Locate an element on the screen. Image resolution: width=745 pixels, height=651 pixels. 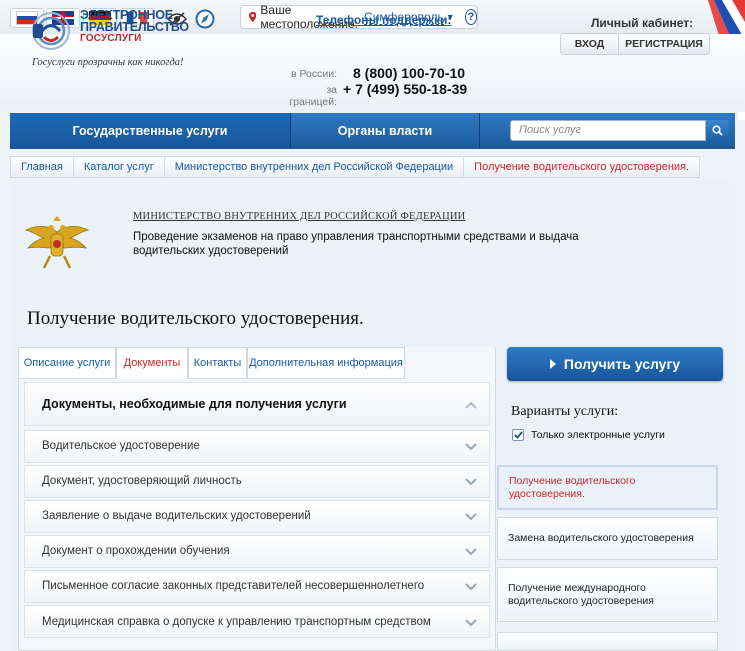
tab-additional-info: Дополнительная информация is located at coordinates (326, 363).